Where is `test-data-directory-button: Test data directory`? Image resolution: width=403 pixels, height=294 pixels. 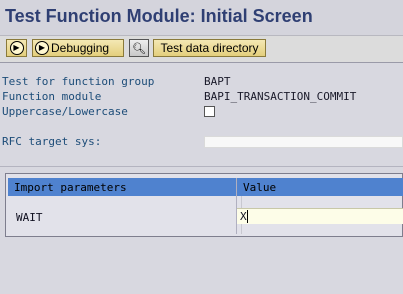
test-data-directory-button: Test data directory is located at coordinates (209, 48).